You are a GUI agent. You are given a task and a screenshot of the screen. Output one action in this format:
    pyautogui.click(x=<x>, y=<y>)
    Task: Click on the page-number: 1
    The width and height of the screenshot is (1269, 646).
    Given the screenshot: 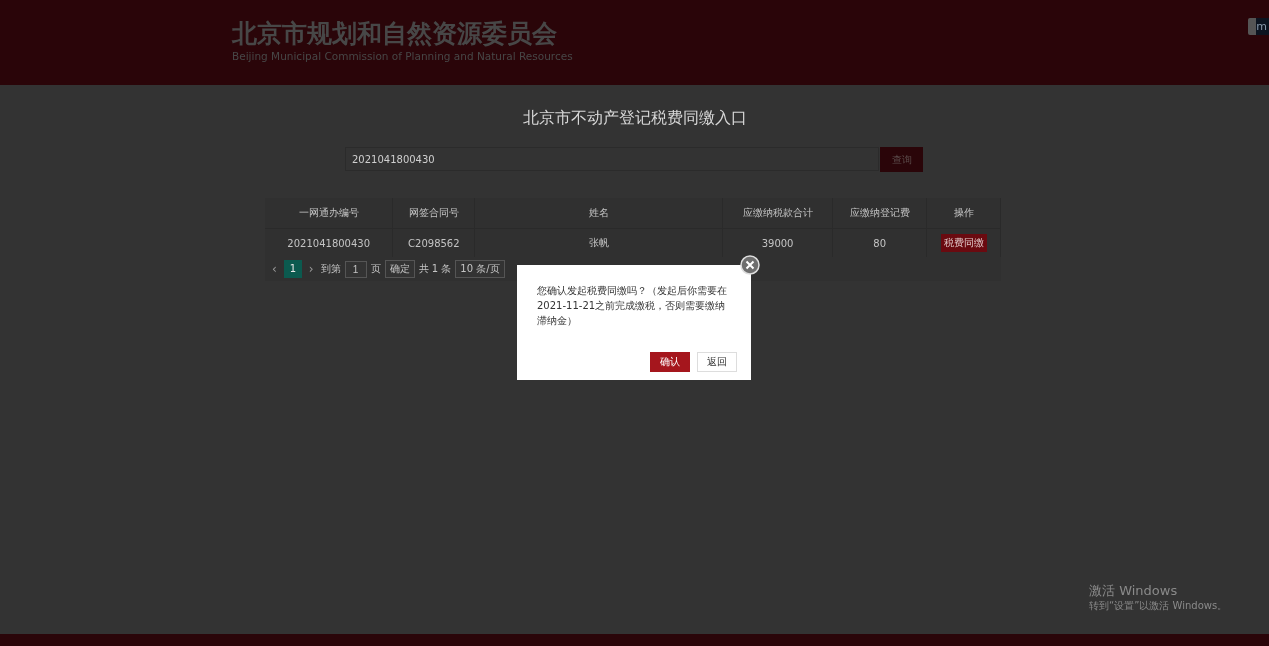 What is the action you would take?
    pyautogui.click(x=292, y=269)
    